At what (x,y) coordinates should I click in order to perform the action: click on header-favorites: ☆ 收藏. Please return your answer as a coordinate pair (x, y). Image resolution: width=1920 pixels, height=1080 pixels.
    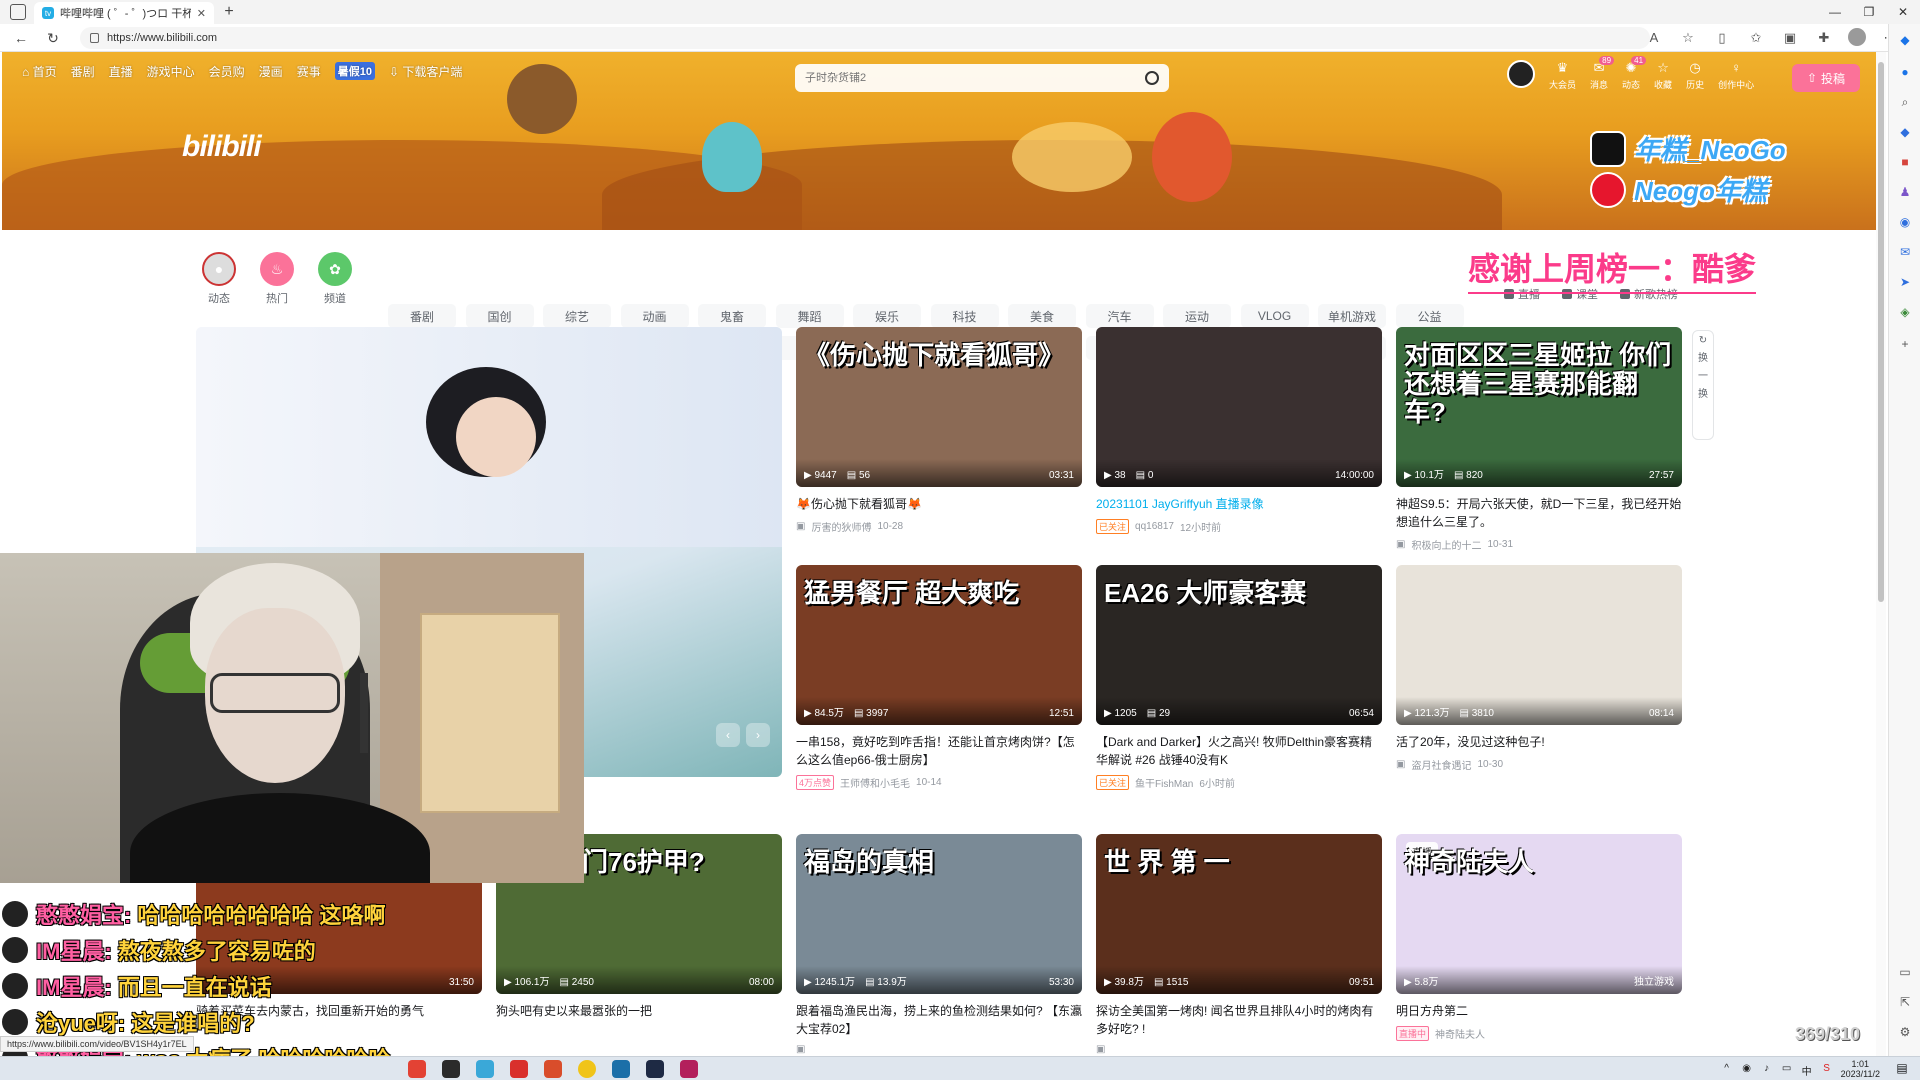
    Looking at the image, I should click on (1663, 75).